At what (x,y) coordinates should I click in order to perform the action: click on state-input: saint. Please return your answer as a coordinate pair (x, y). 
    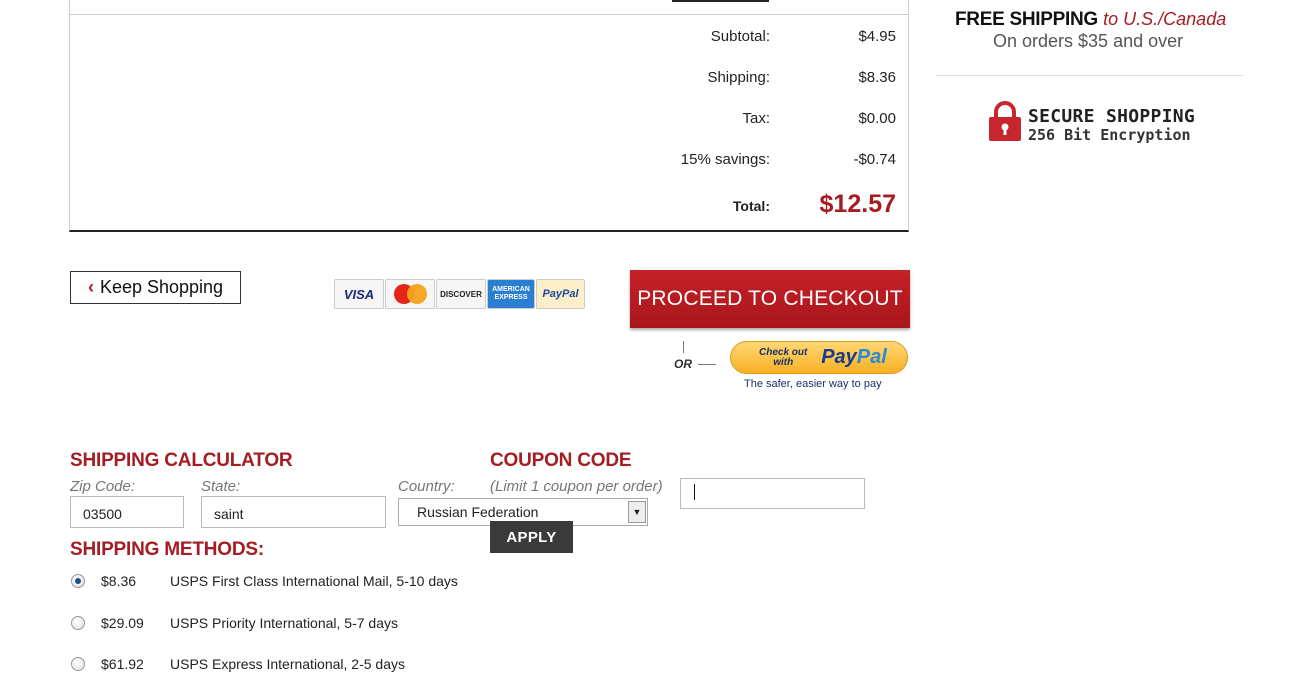
    Looking at the image, I should click on (293, 512).